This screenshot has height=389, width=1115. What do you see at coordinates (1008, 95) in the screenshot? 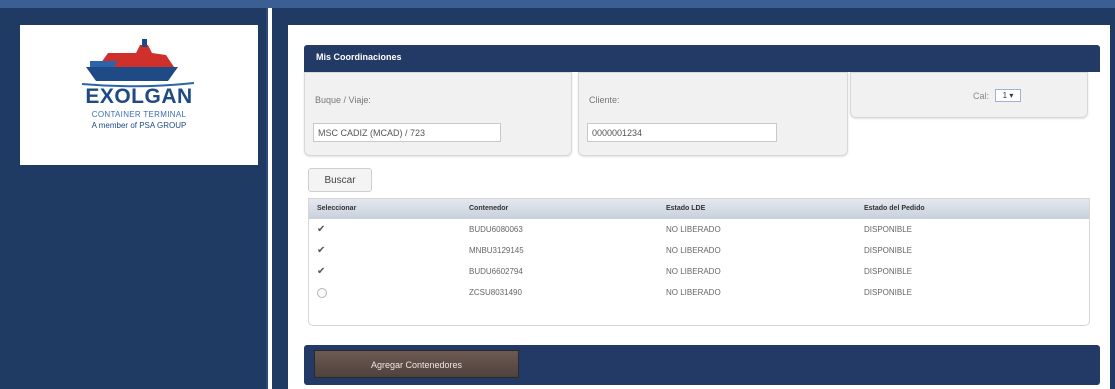
I see `cal-select: 1 ▾` at bounding box center [1008, 95].